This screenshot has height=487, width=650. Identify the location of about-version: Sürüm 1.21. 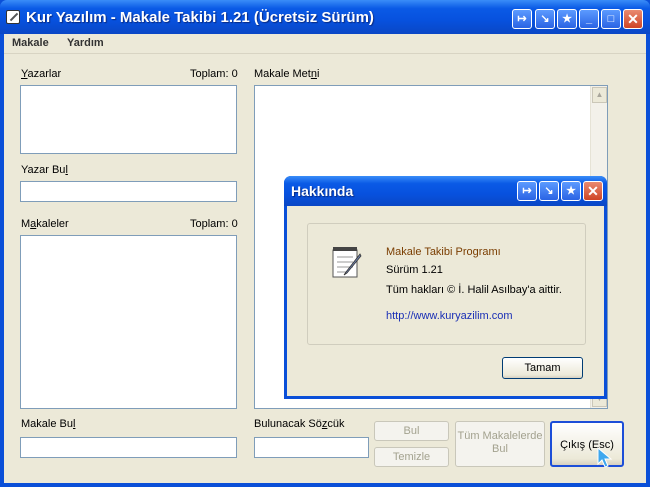
(414, 270).